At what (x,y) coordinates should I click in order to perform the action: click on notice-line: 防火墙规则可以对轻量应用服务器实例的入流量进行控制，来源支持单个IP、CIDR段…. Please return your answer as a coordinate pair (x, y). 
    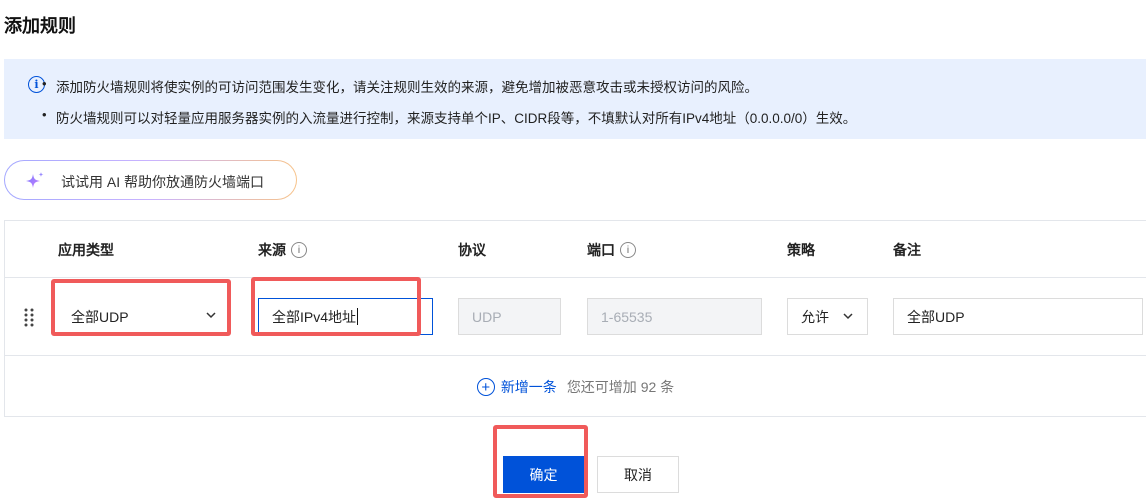
    Looking at the image, I should click on (449, 117).